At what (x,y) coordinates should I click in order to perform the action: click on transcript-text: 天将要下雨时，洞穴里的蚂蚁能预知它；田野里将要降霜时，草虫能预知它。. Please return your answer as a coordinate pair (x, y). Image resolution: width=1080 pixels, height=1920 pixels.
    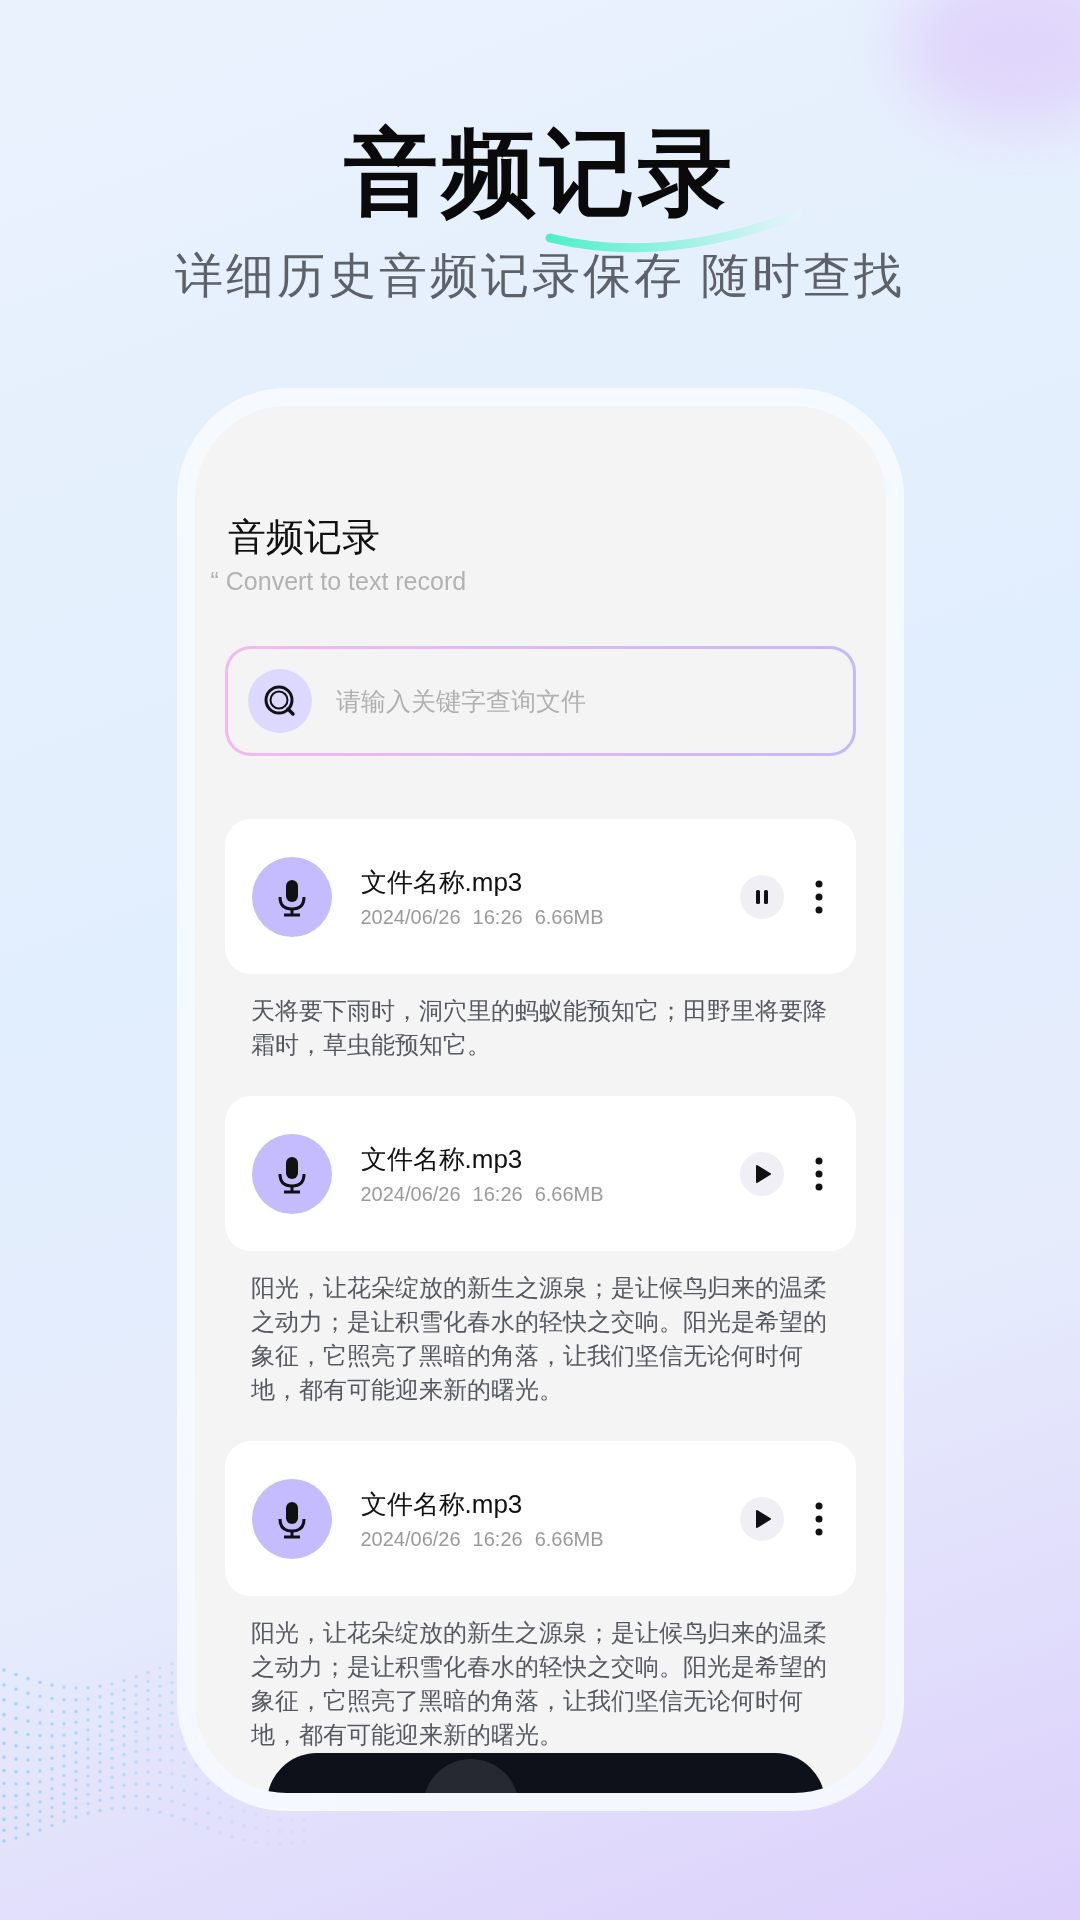
    Looking at the image, I should click on (538, 1028).